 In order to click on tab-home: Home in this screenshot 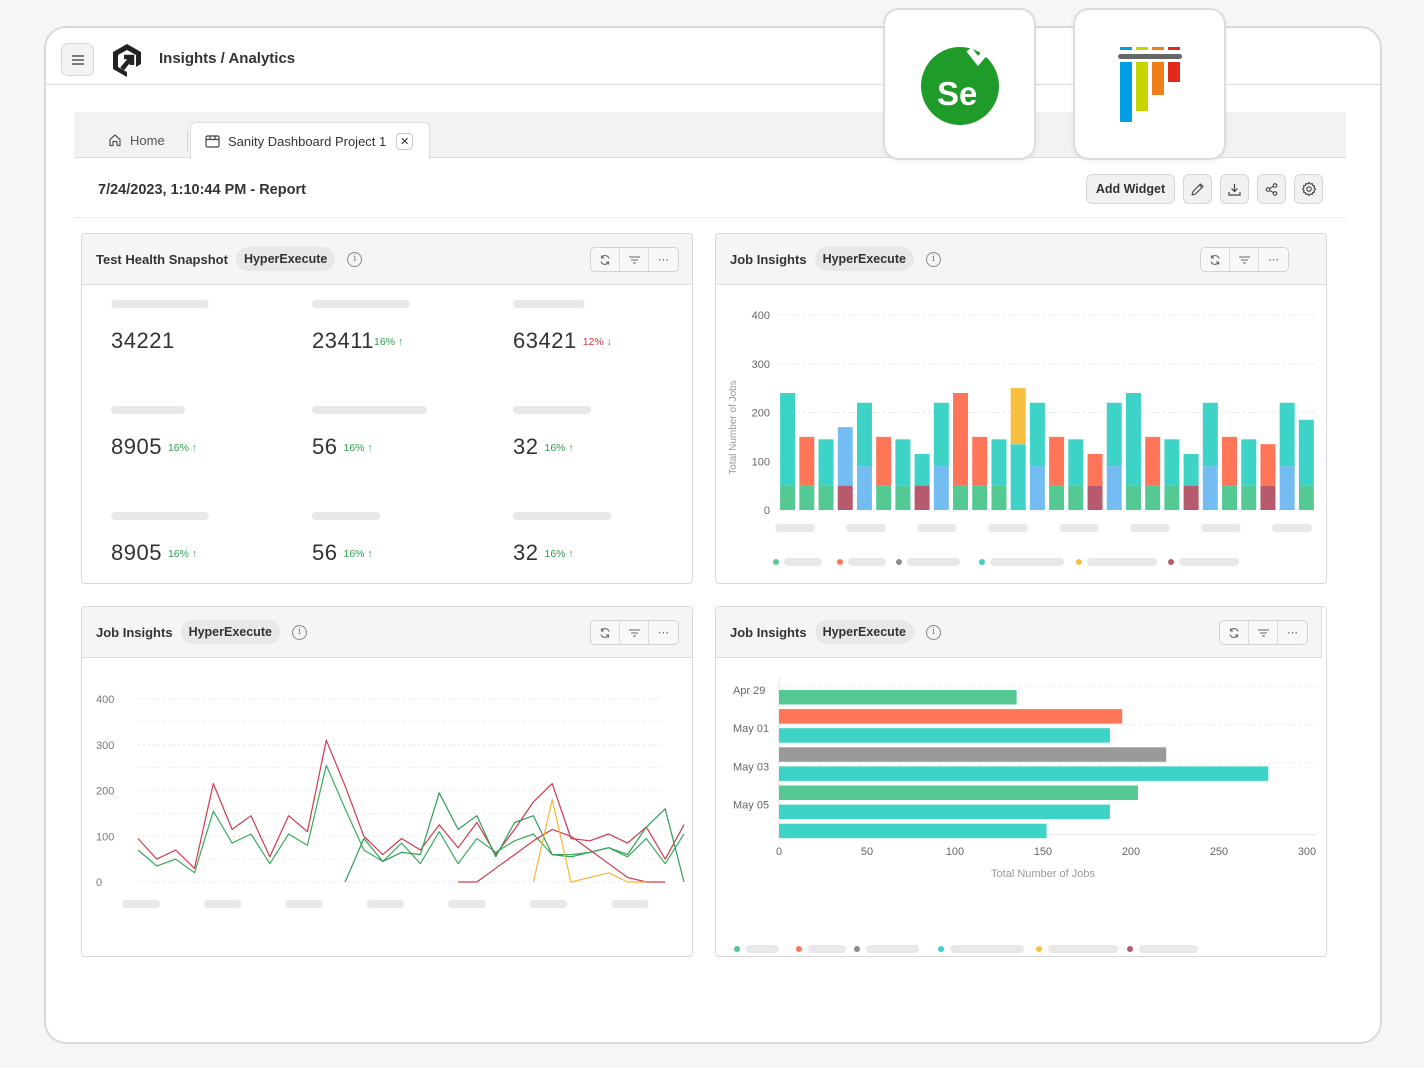, I will do `click(136, 140)`.